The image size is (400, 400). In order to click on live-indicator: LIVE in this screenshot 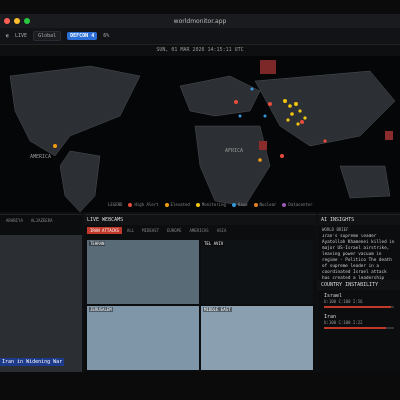, I will do `click(21, 36)`.